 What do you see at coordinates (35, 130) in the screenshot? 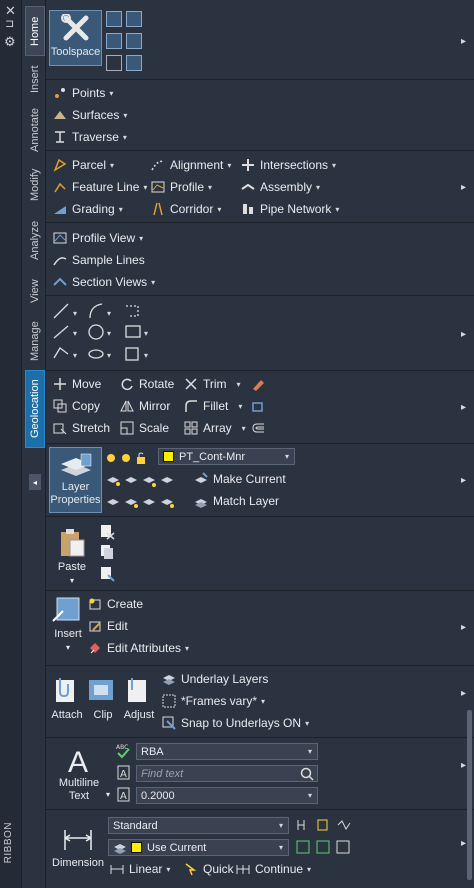
I see `tab-annotate: Annotate` at bounding box center [35, 130].